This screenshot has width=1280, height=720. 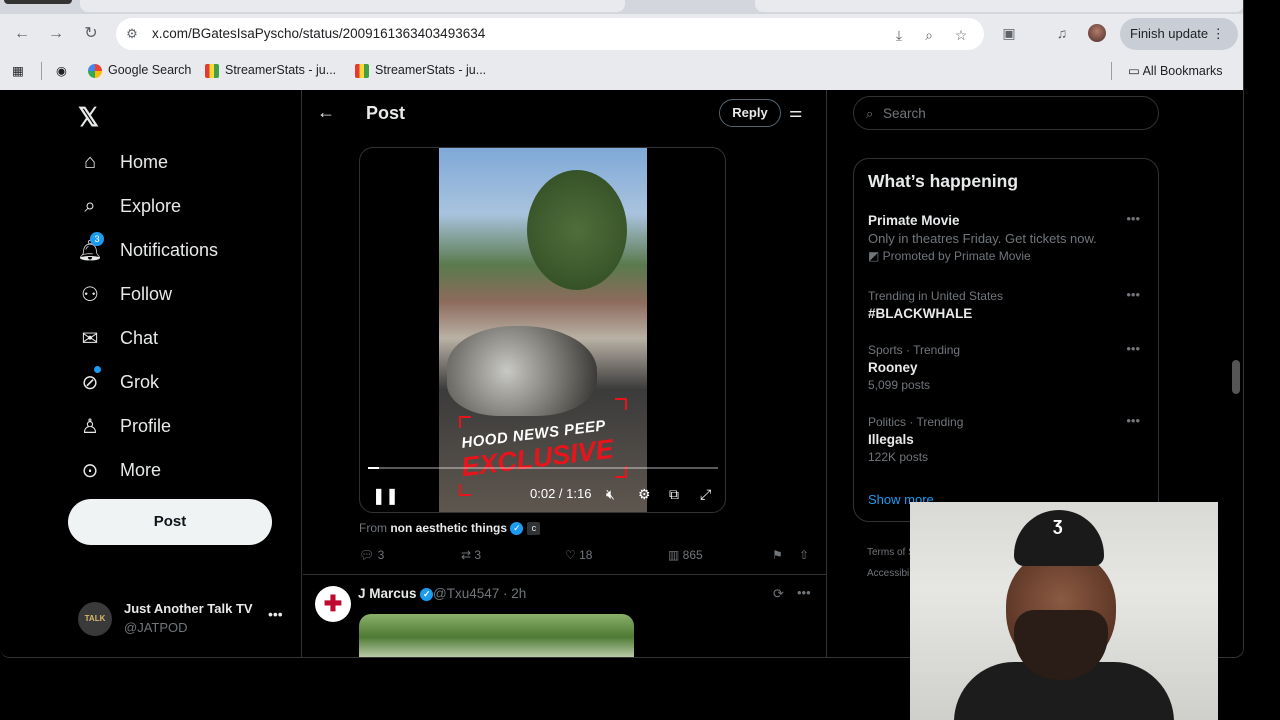 I want to click on tab-other, so click(x=999, y=6).